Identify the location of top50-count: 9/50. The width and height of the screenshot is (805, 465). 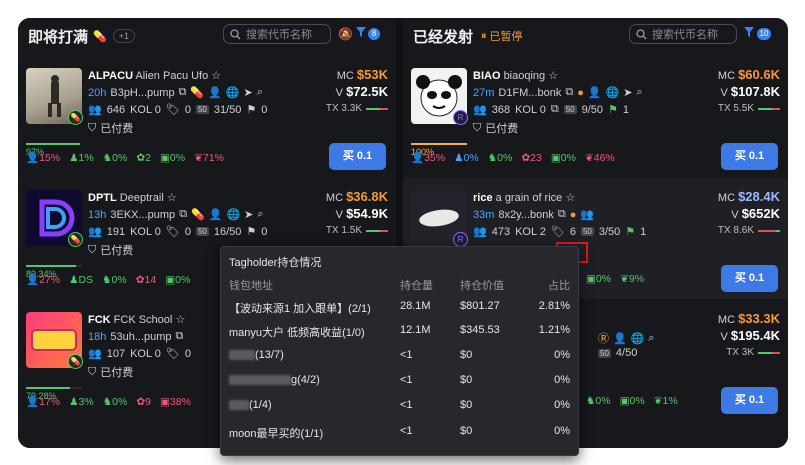
(592, 109).